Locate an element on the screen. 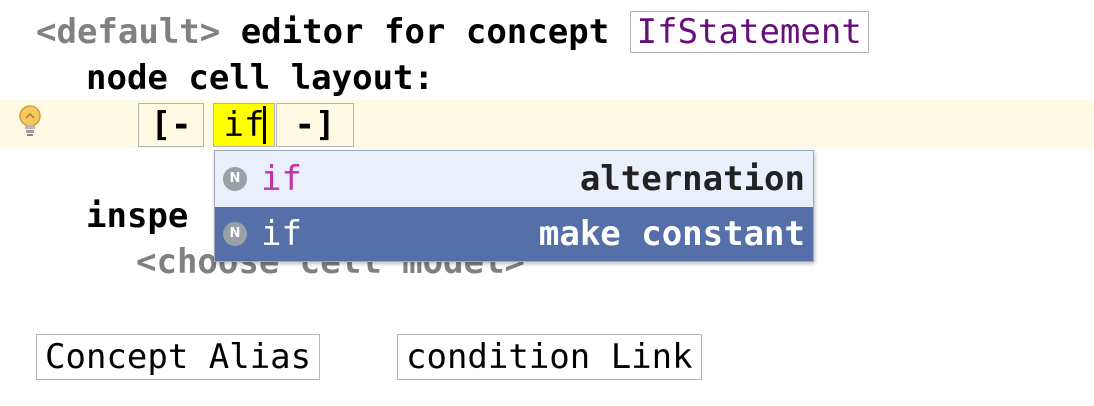  inspected-cell-layout-label: inspe is located at coordinates (137, 216).